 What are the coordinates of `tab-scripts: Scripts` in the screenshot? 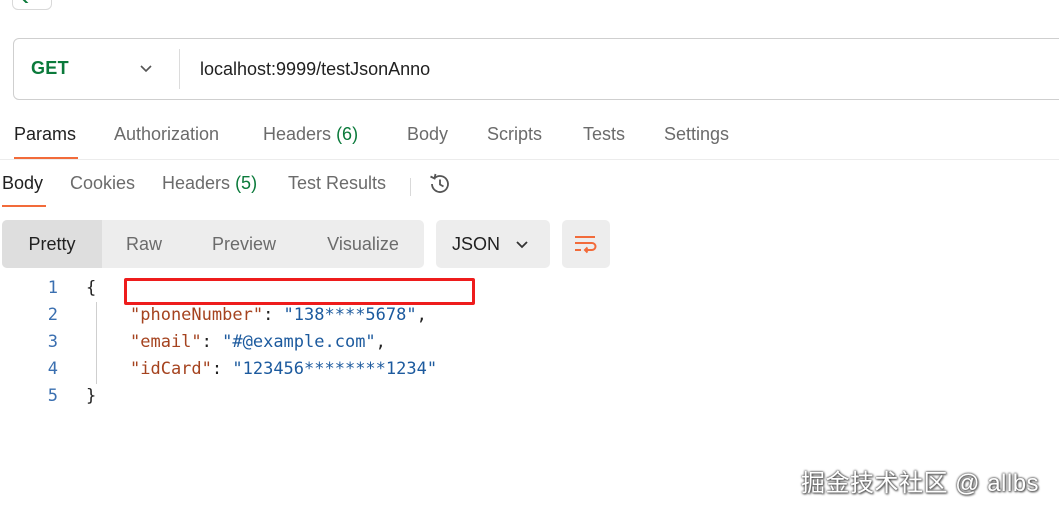 It's located at (514, 134).